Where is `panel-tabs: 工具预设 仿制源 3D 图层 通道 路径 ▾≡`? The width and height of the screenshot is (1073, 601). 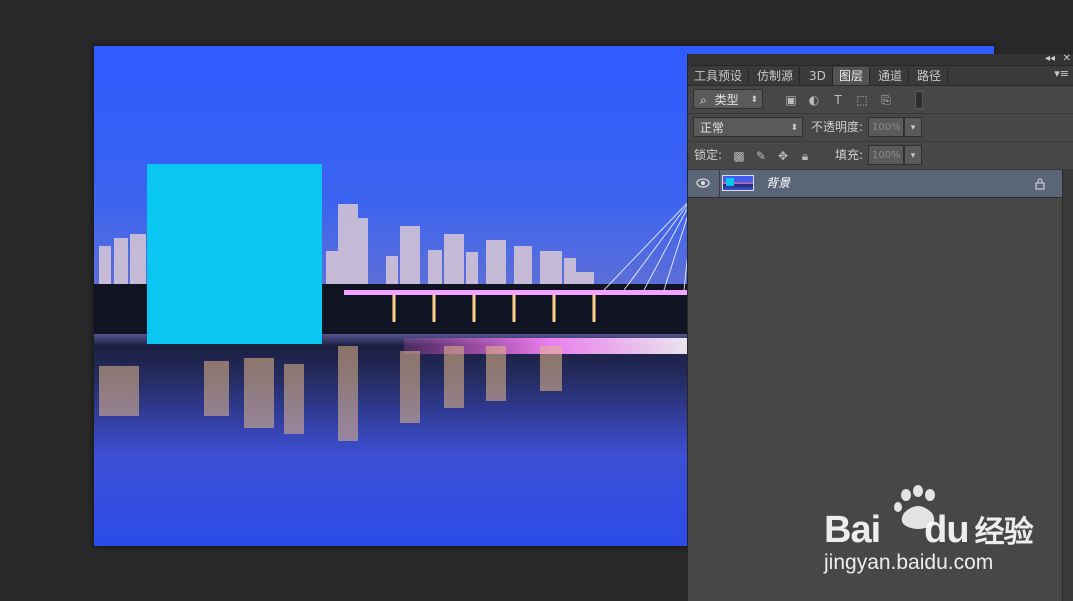 panel-tabs: 工具预设 仿制源 3D 图层 通道 路径 ▾≡ is located at coordinates (880, 76).